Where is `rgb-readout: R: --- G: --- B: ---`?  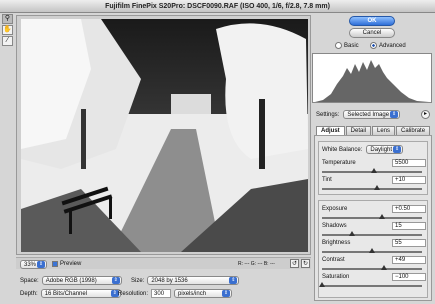 rgb-readout: R: --- G: --- B: --- is located at coordinates (256, 264).